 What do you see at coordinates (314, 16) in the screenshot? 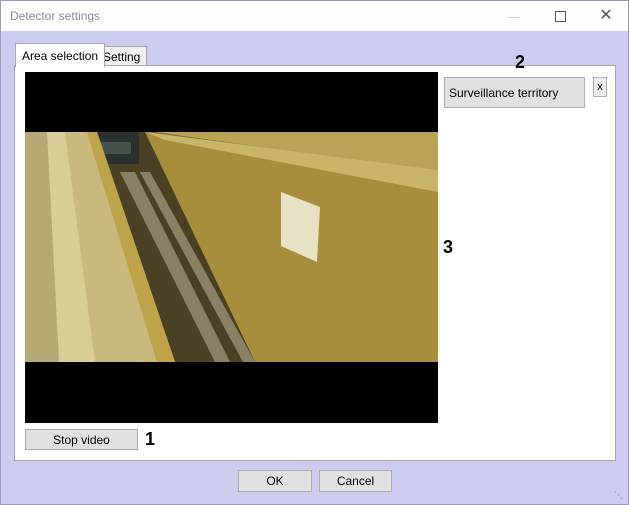
I see `title-bar: Detector settings — ✕` at bounding box center [314, 16].